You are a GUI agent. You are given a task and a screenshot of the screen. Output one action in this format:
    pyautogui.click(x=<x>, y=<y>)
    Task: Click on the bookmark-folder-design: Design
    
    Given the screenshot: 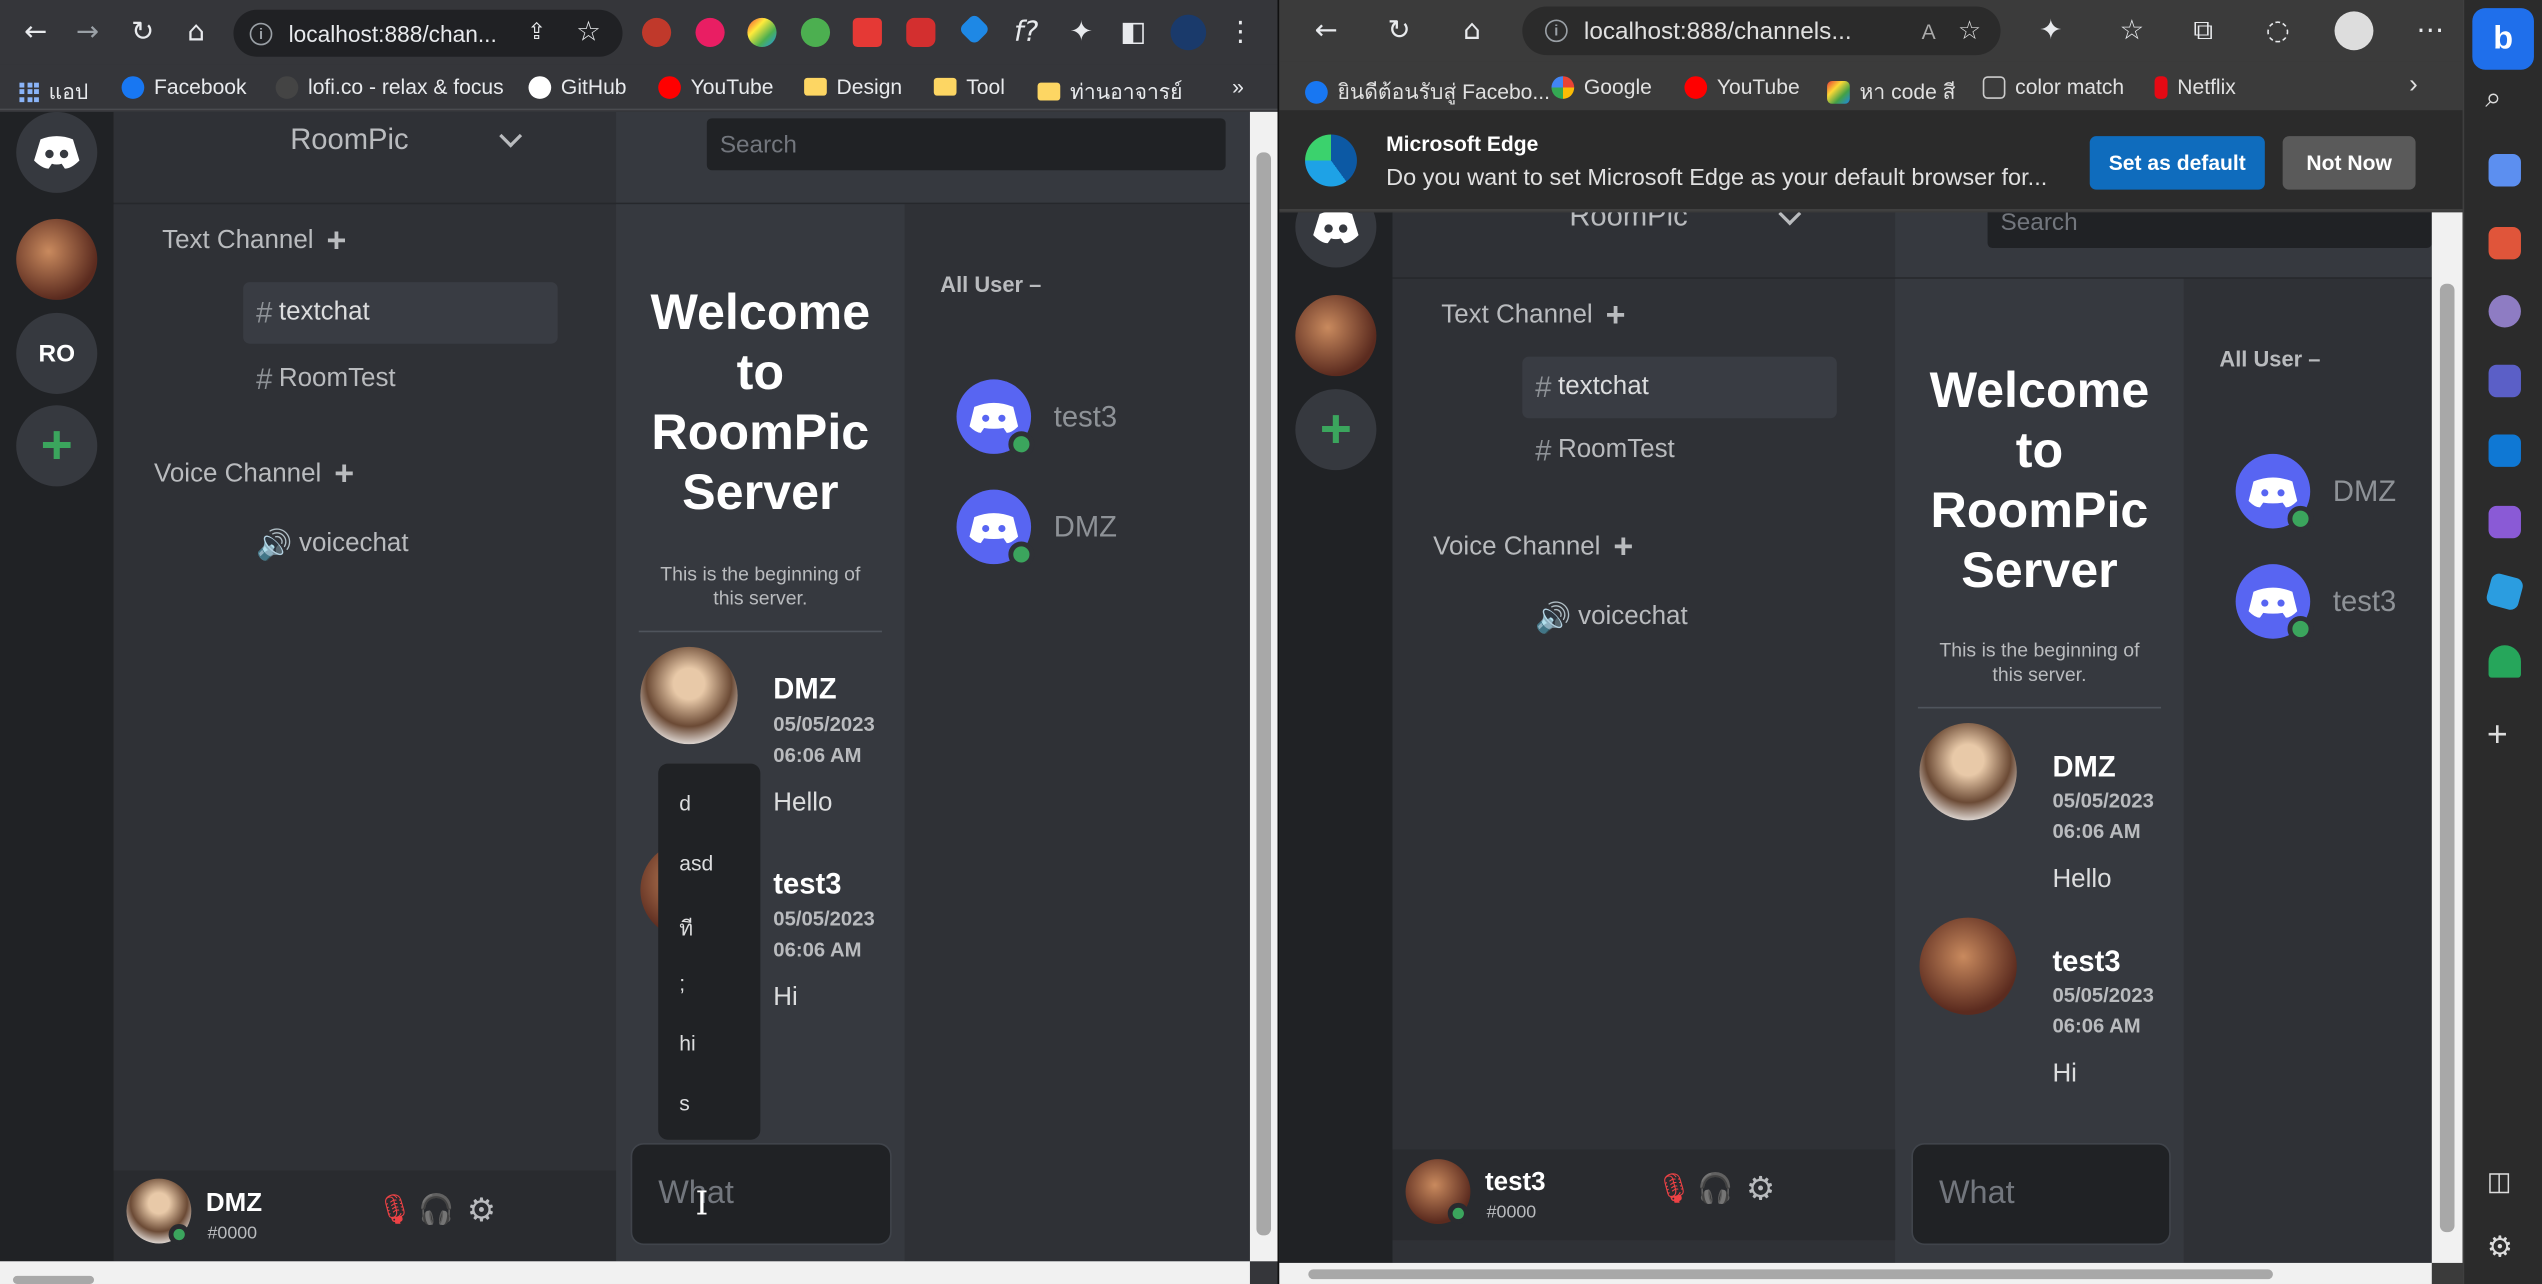 What is the action you would take?
    pyautogui.click(x=853, y=87)
    